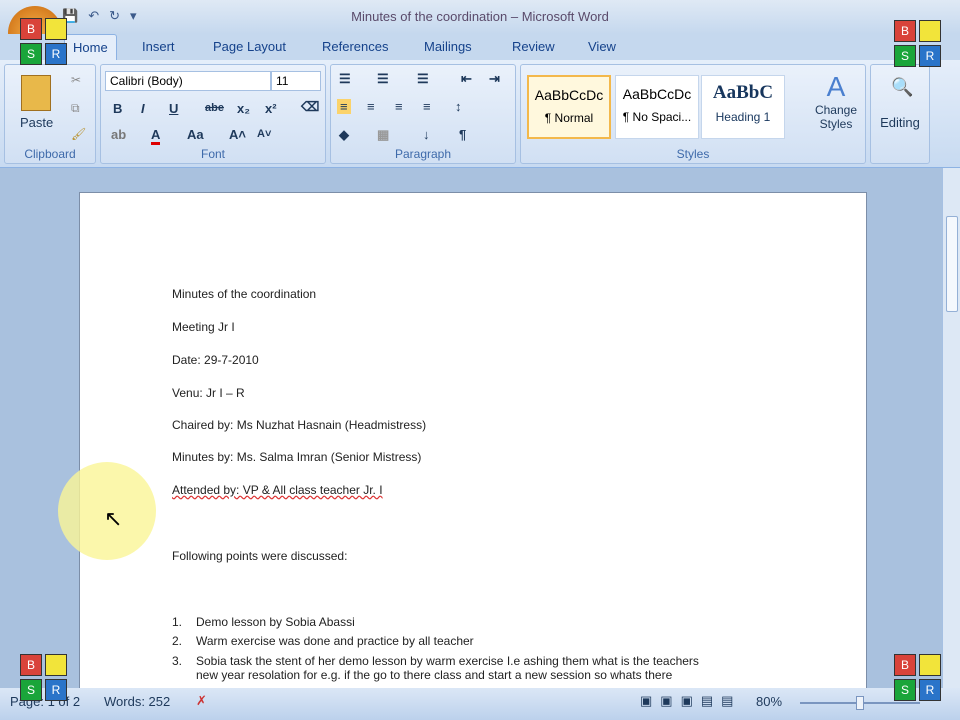  Describe the element at coordinates (480, 704) in the screenshot. I see `status-bar: Page: 1 of 2 Words: 252 ✗ ▣▣▣▤▤ 80%` at that location.